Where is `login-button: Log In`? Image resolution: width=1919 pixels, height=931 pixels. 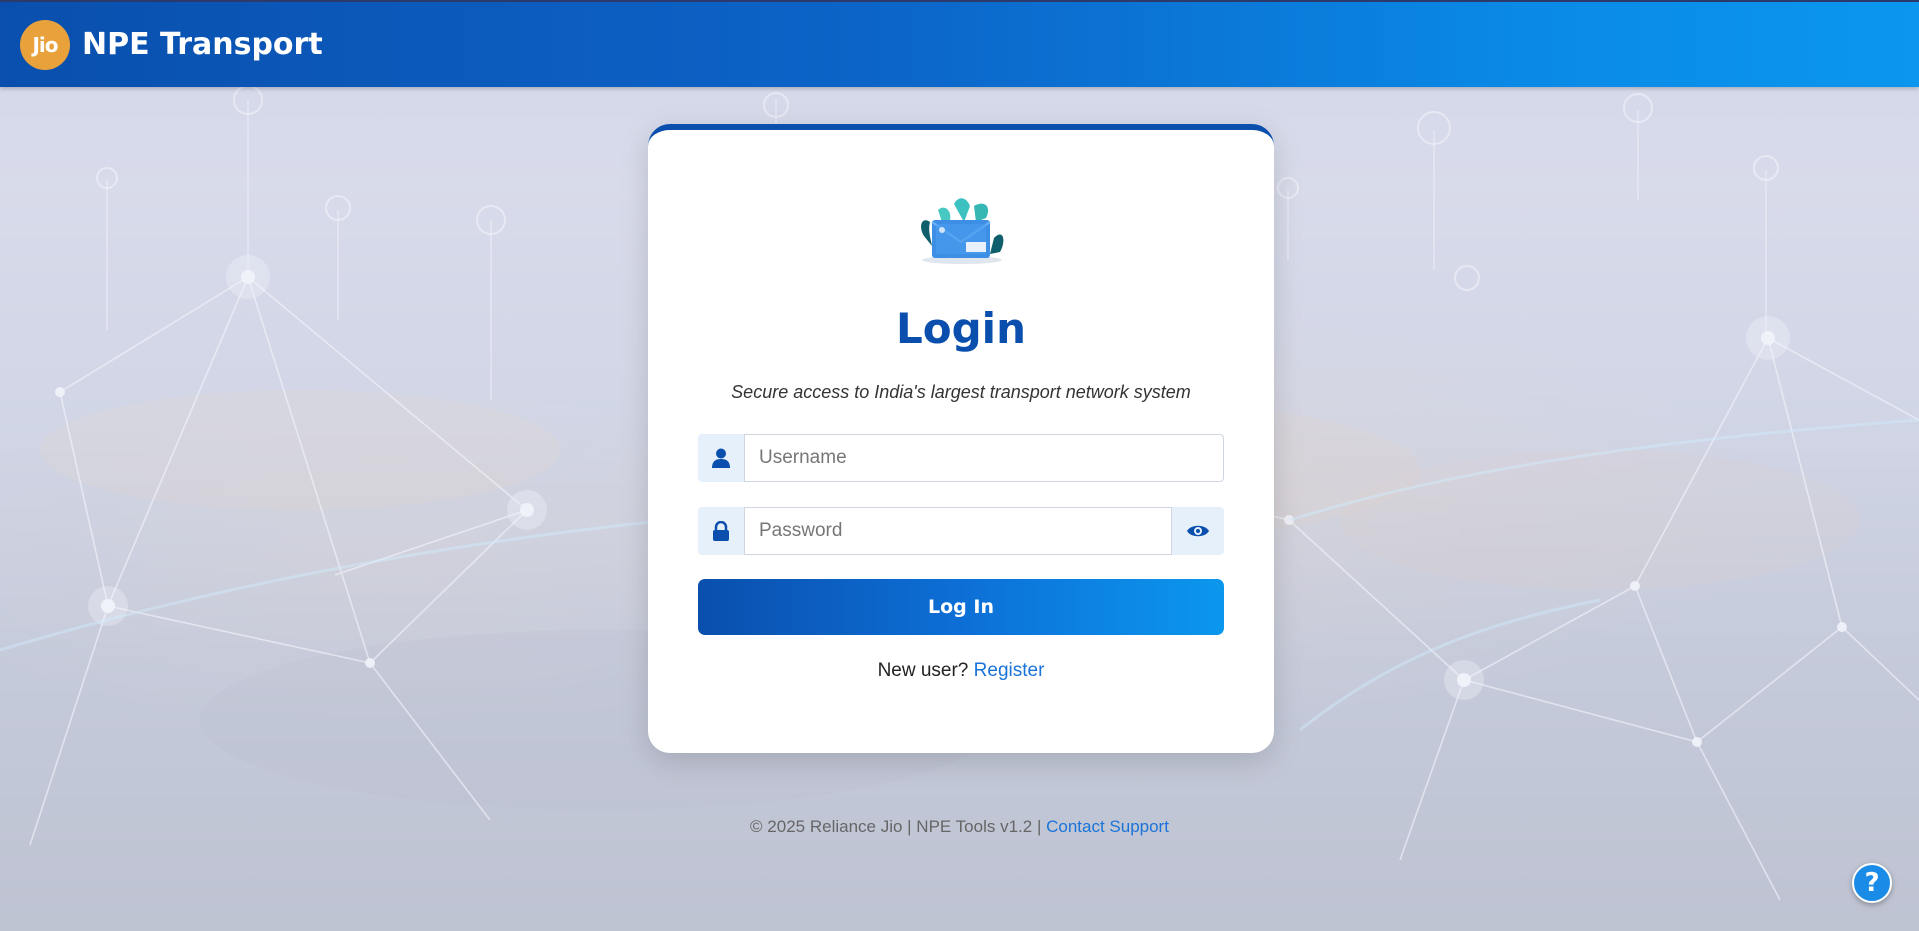
login-button: Log In is located at coordinates (961, 607).